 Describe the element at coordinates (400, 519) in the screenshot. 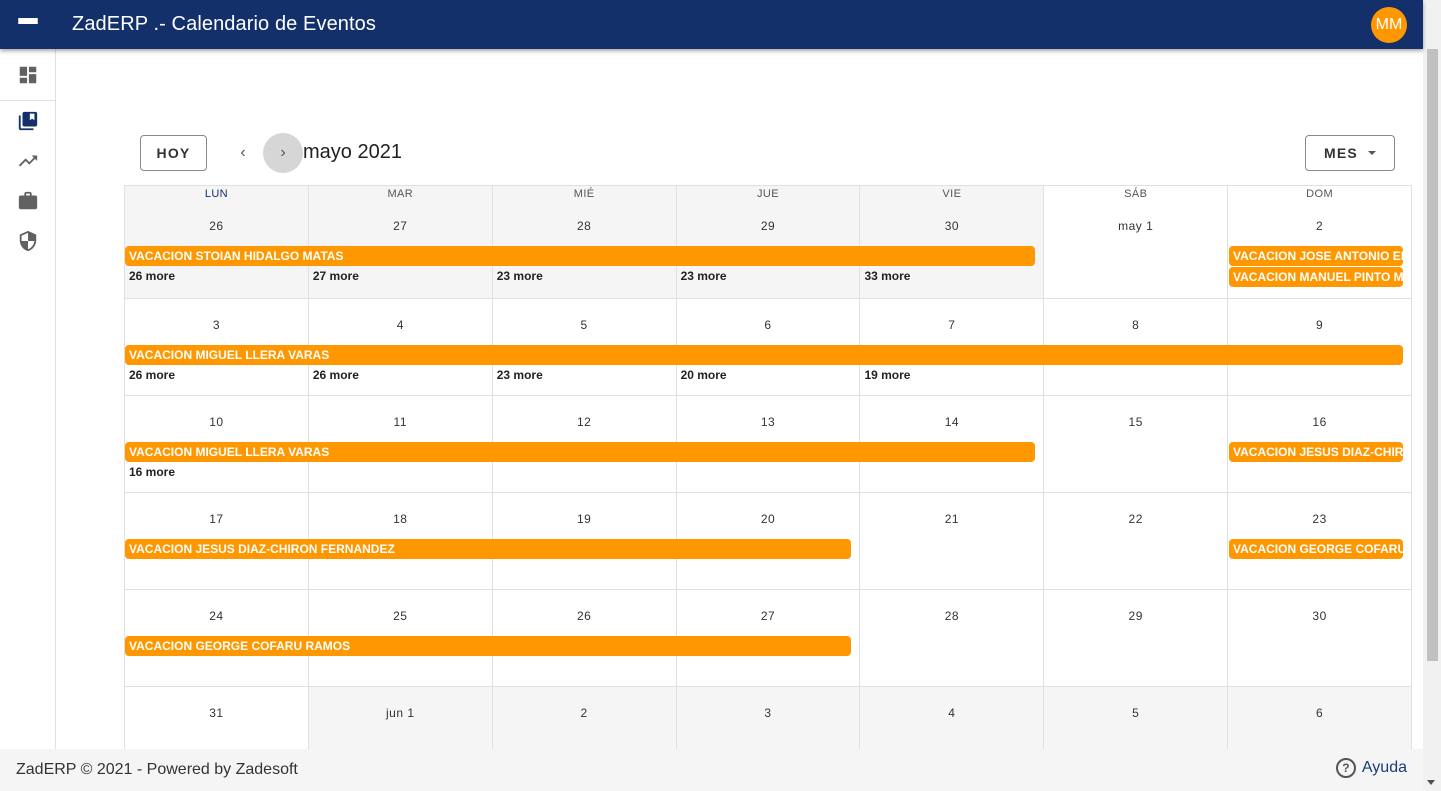

I see `day-number: 18` at that location.